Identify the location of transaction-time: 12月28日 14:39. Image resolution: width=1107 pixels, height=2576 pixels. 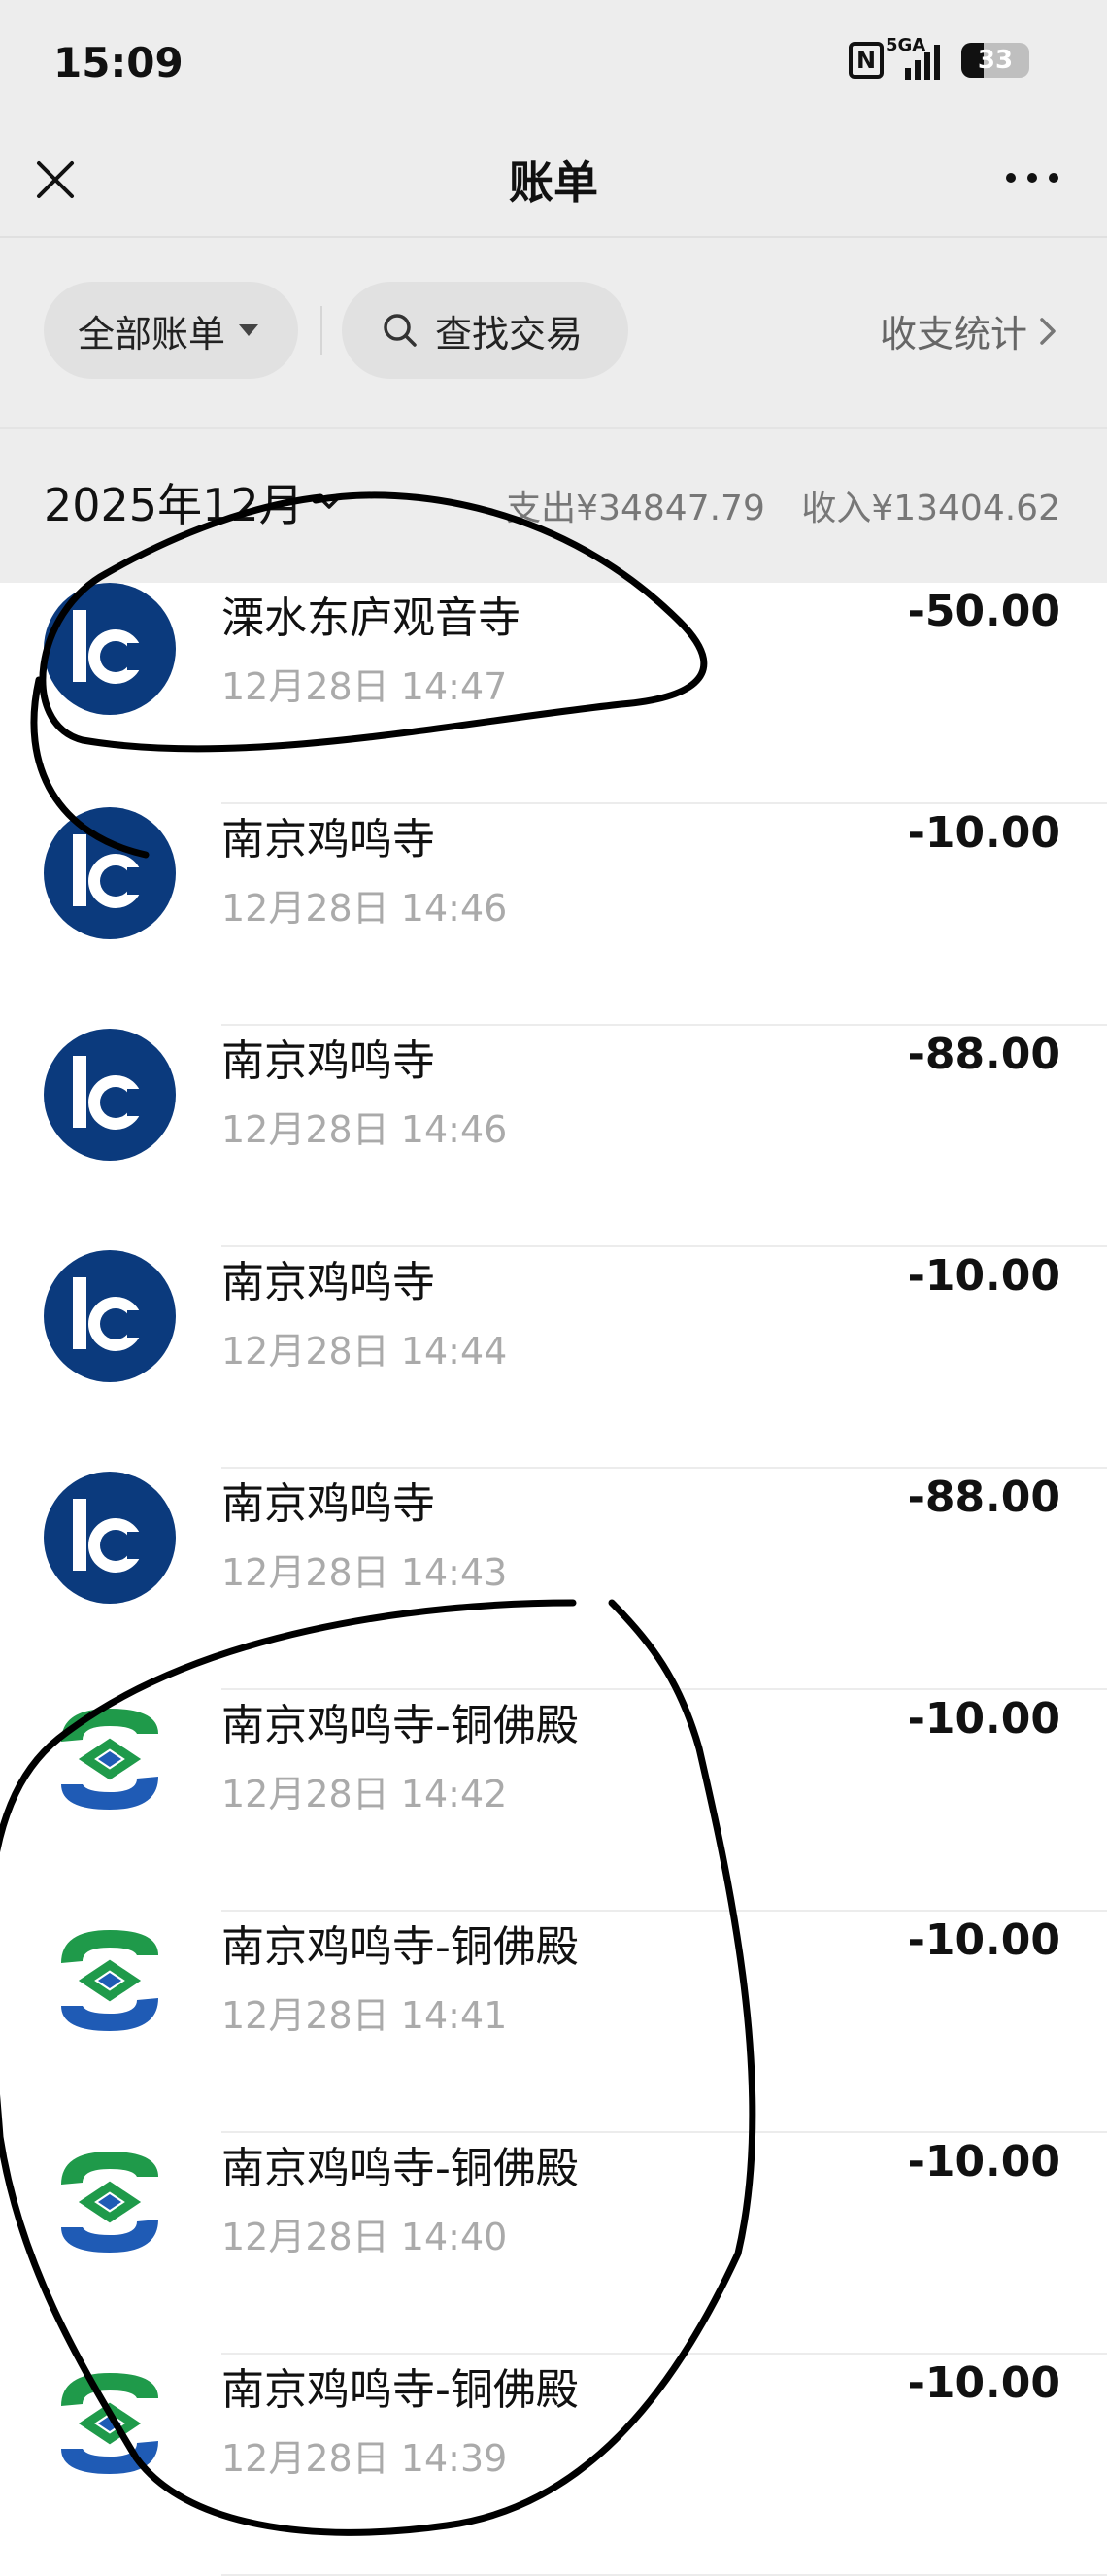
(364, 2458).